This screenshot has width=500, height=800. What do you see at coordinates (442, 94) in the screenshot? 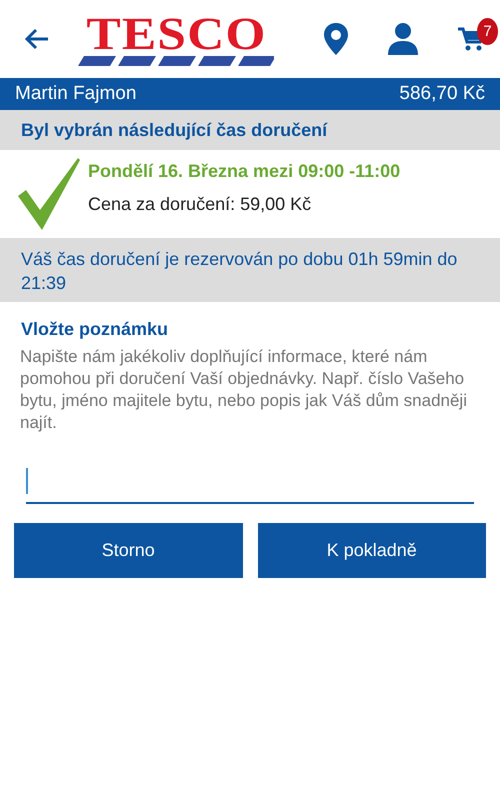
I see `account-balance: 586,70 Kč` at bounding box center [442, 94].